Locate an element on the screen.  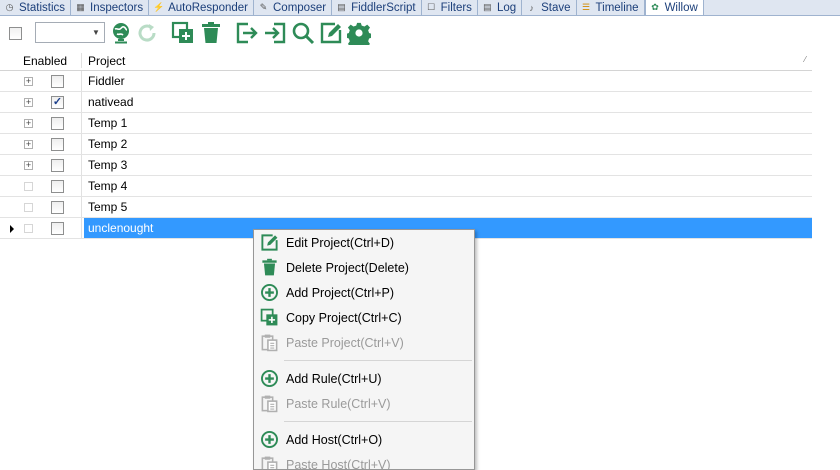
tab-label: AutoResponder is located at coordinates (208, 7).